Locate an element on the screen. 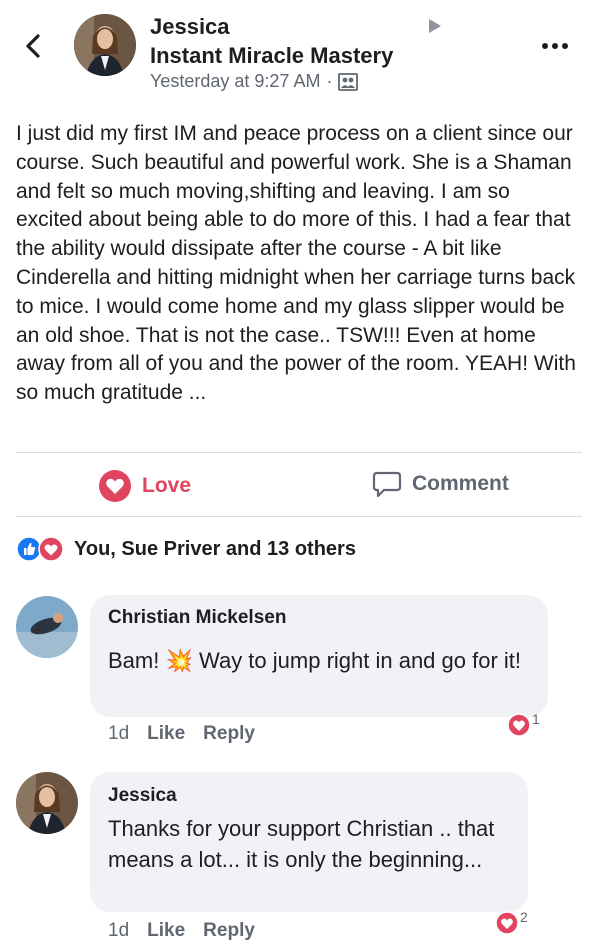 This screenshot has width=597, height=948. post-group-name: Instant Miracle Mastery is located at coordinates (271, 56).